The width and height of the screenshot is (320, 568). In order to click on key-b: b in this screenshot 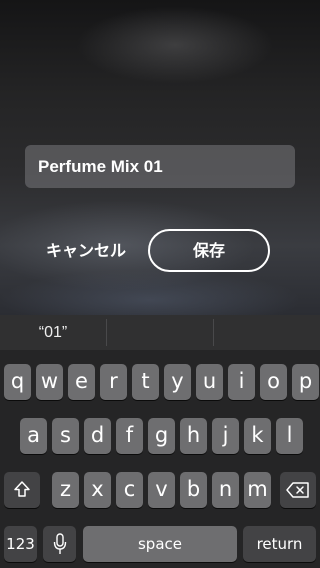, I will do `click(193, 490)`.